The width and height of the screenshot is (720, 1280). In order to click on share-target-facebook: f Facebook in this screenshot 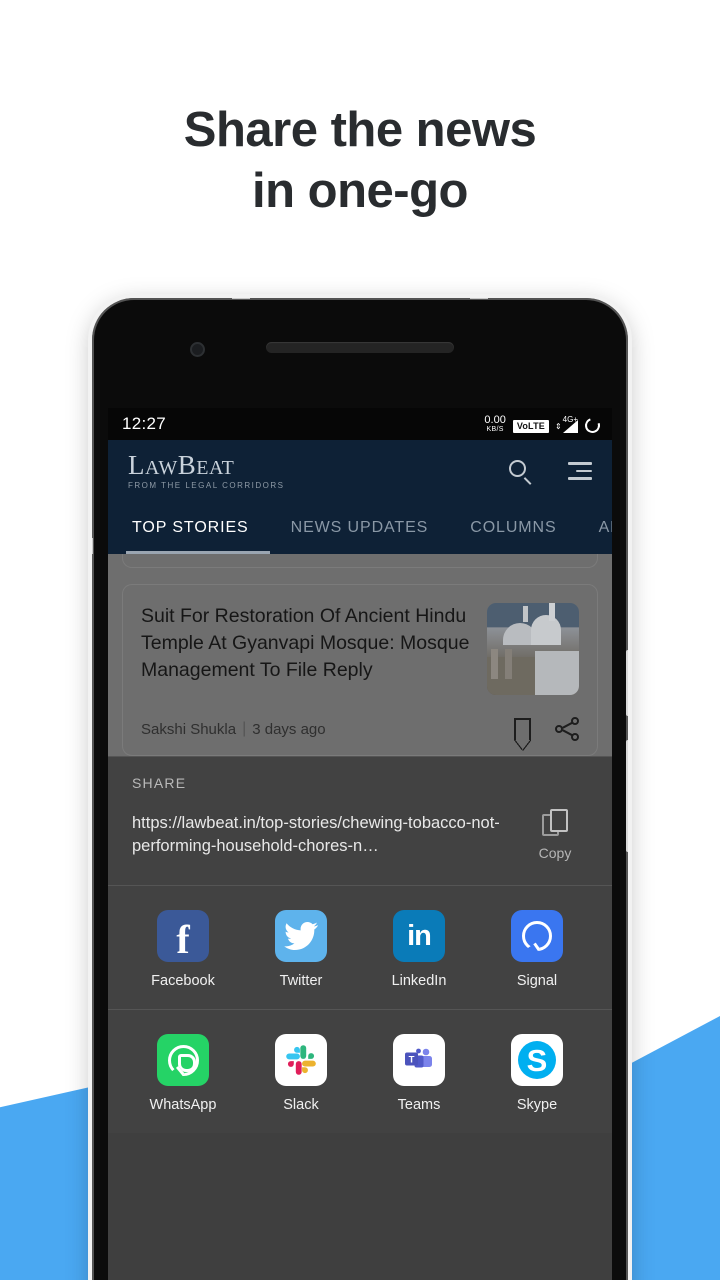, I will do `click(183, 949)`.